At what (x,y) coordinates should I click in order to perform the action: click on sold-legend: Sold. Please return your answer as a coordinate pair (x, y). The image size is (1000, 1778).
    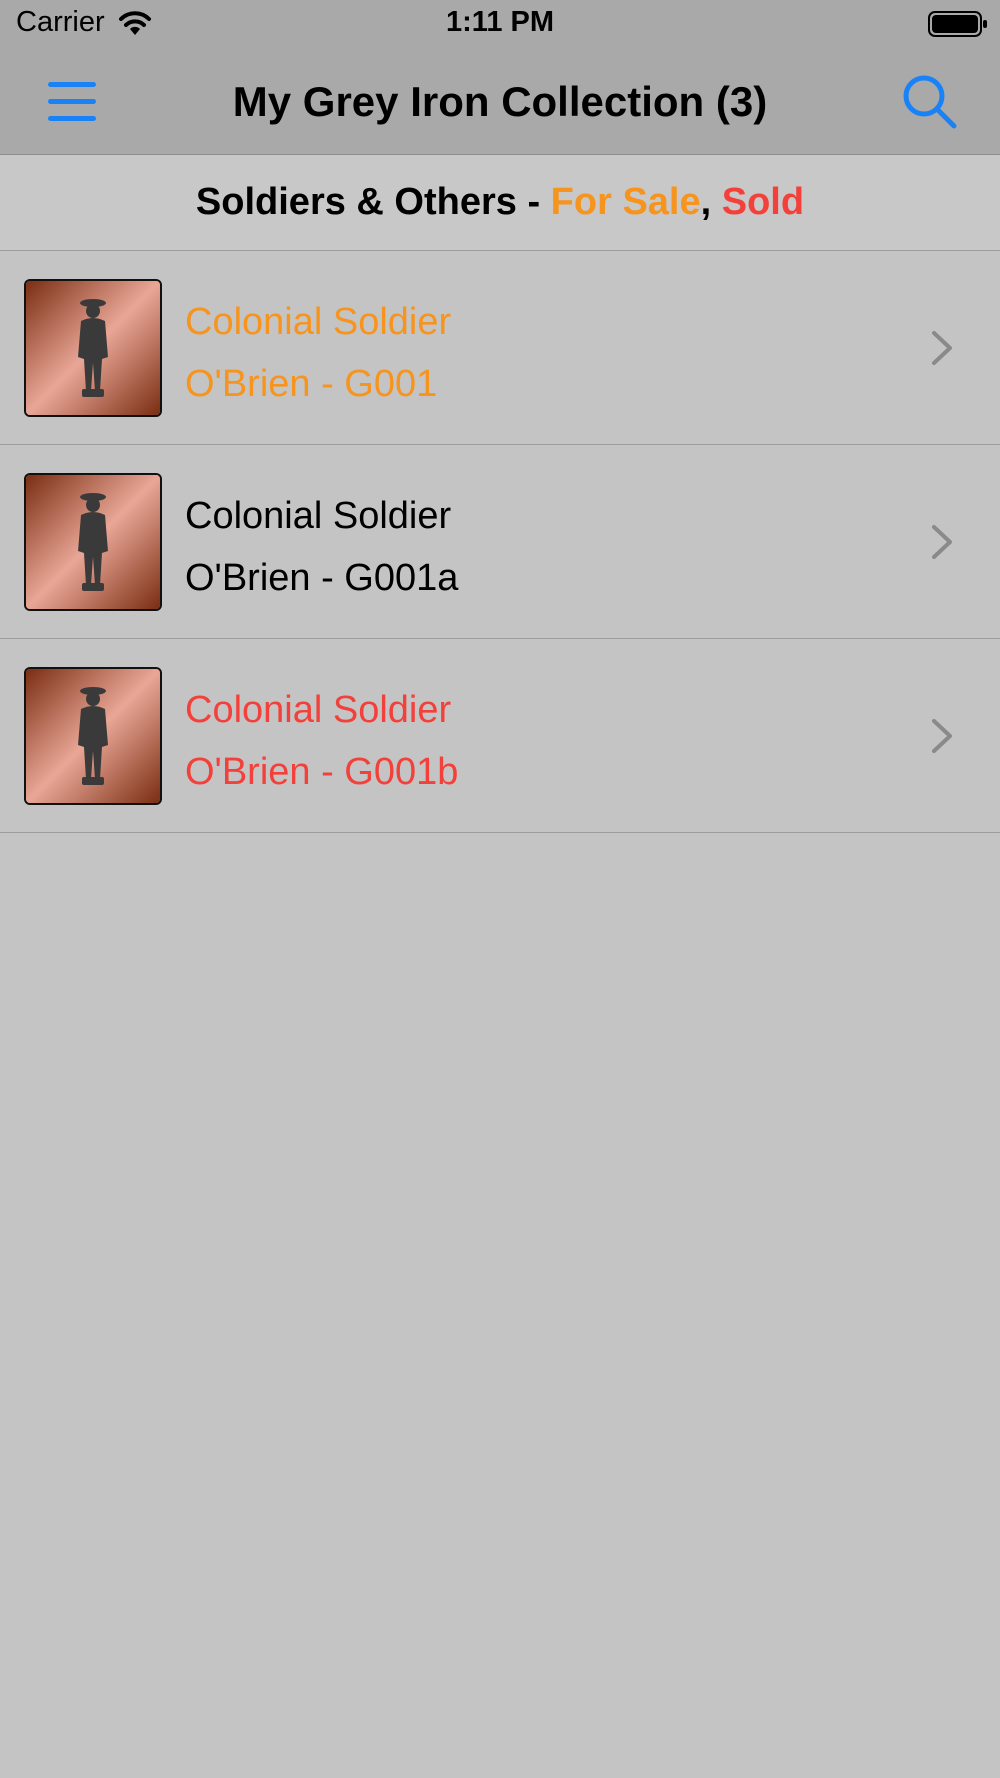
    Looking at the image, I should click on (763, 202).